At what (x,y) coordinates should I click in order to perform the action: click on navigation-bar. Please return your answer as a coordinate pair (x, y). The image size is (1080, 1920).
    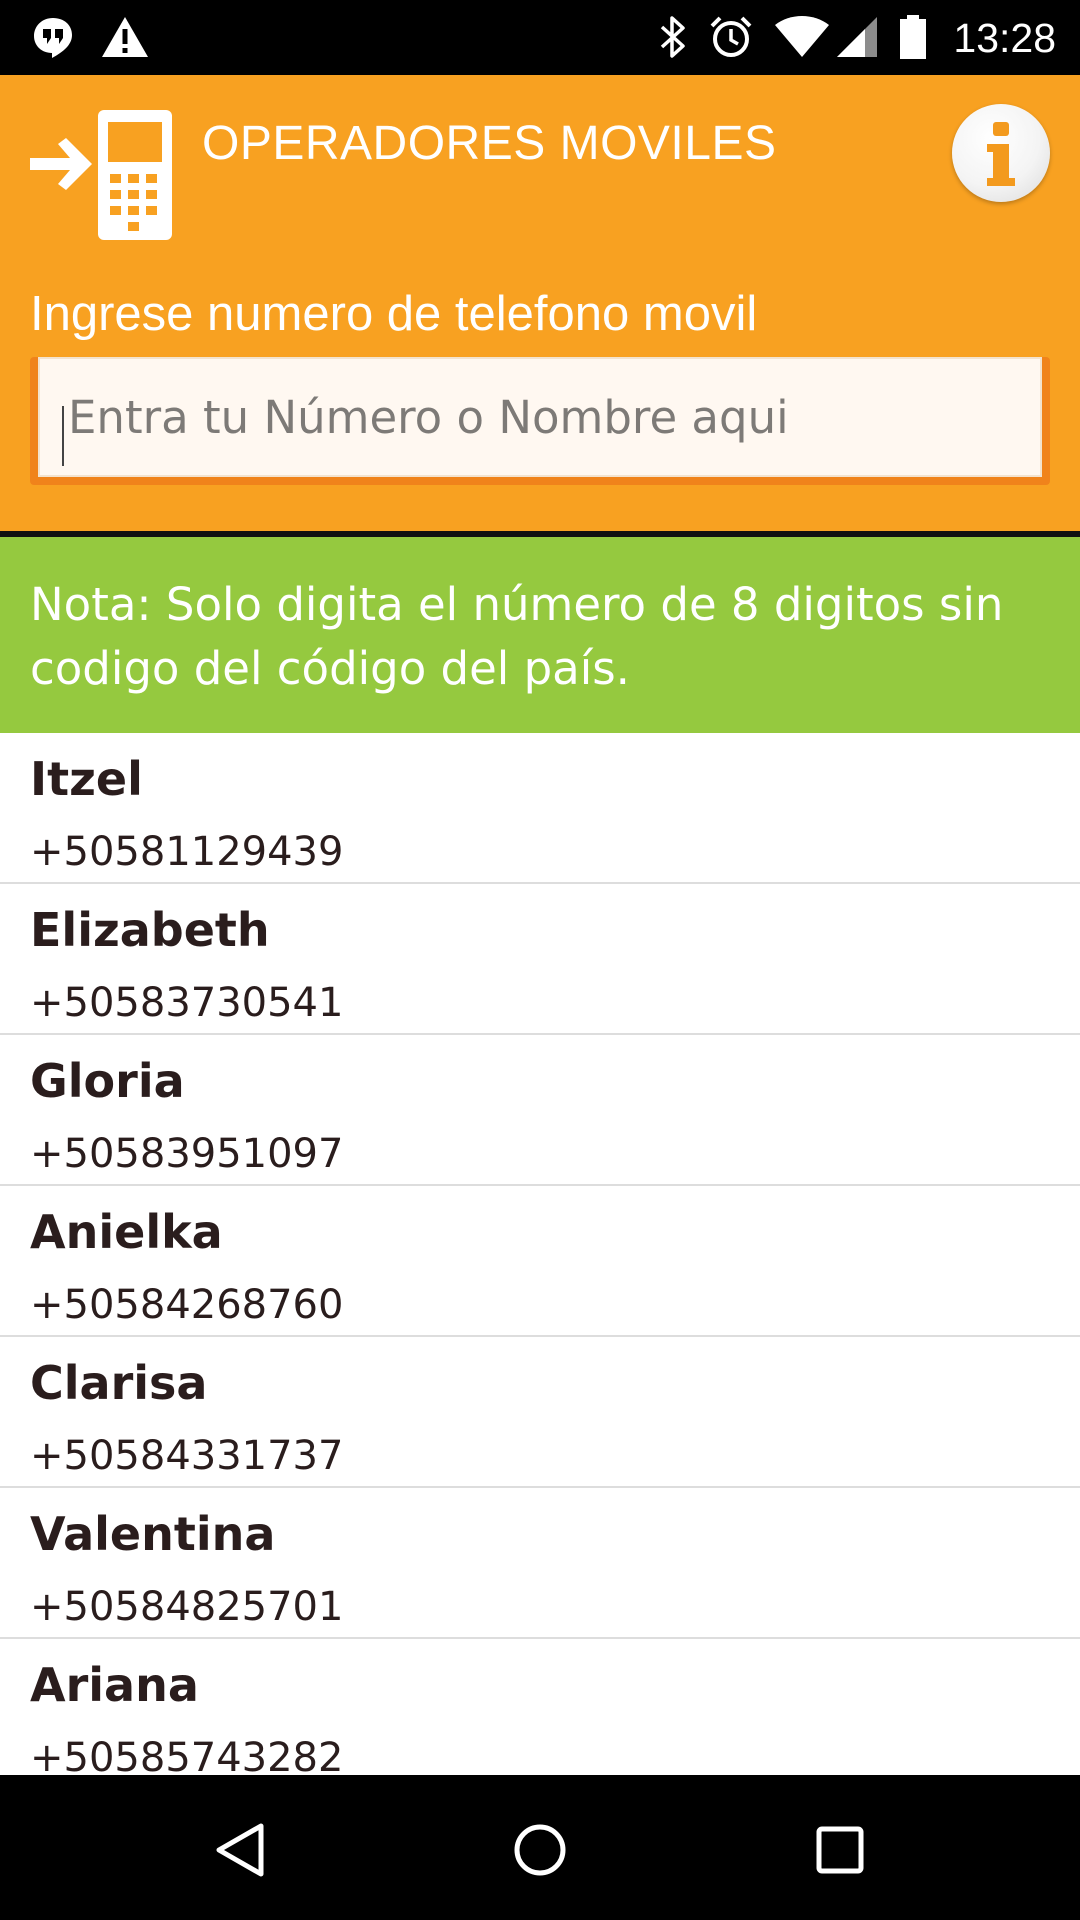
    Looking at the image, I should click on (540, 1847).